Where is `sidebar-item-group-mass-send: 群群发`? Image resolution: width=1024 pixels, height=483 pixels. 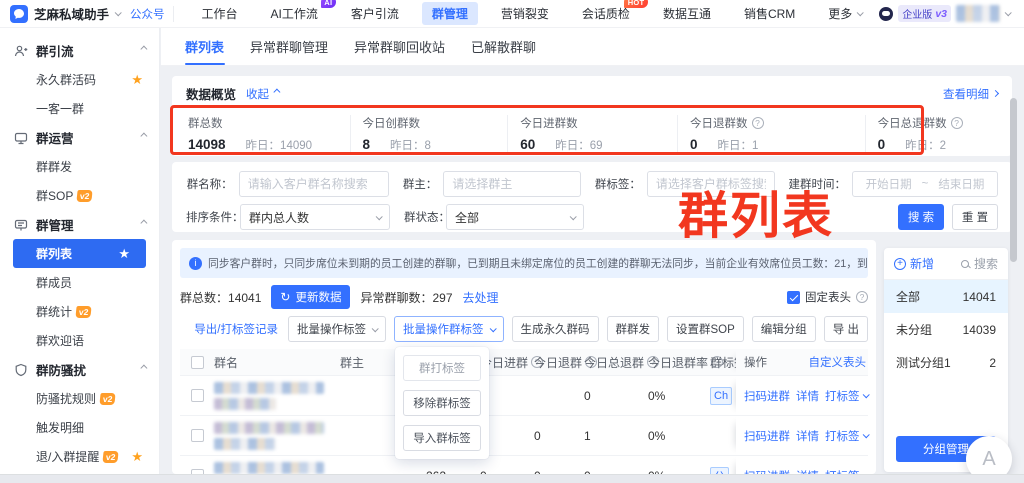
sidebar-item-group-mass-send: 群群发 is located at coordinates (79, 166).